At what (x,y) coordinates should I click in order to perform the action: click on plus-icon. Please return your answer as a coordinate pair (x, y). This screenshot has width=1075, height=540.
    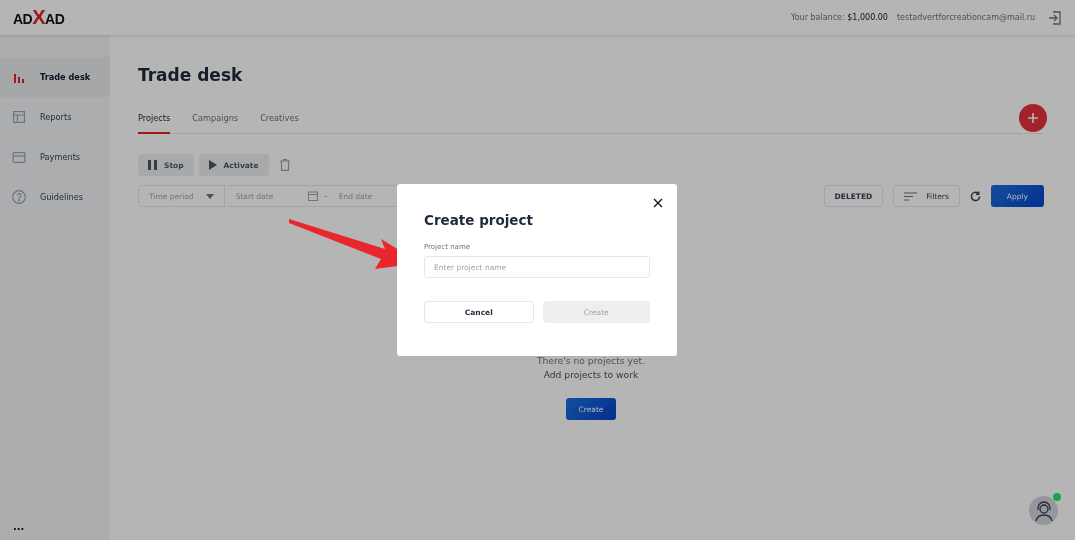
    Looking at the image, I should click on (1033, 118).